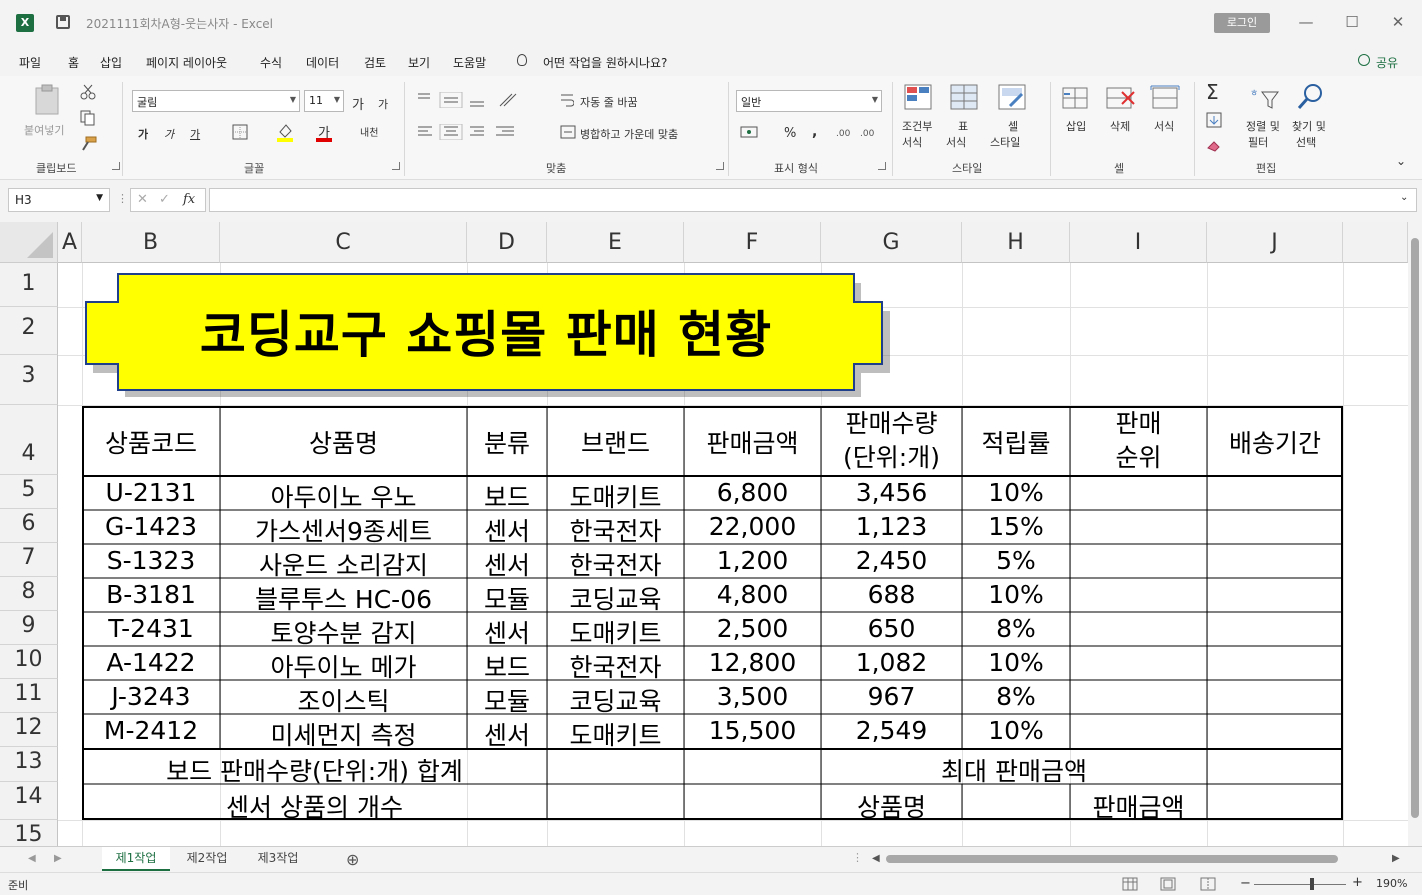 The width and height of the screenshot is (1422, 895). Describe the element at coordinates (240, 132) in the screenshot. I see `border-icon` at that location.